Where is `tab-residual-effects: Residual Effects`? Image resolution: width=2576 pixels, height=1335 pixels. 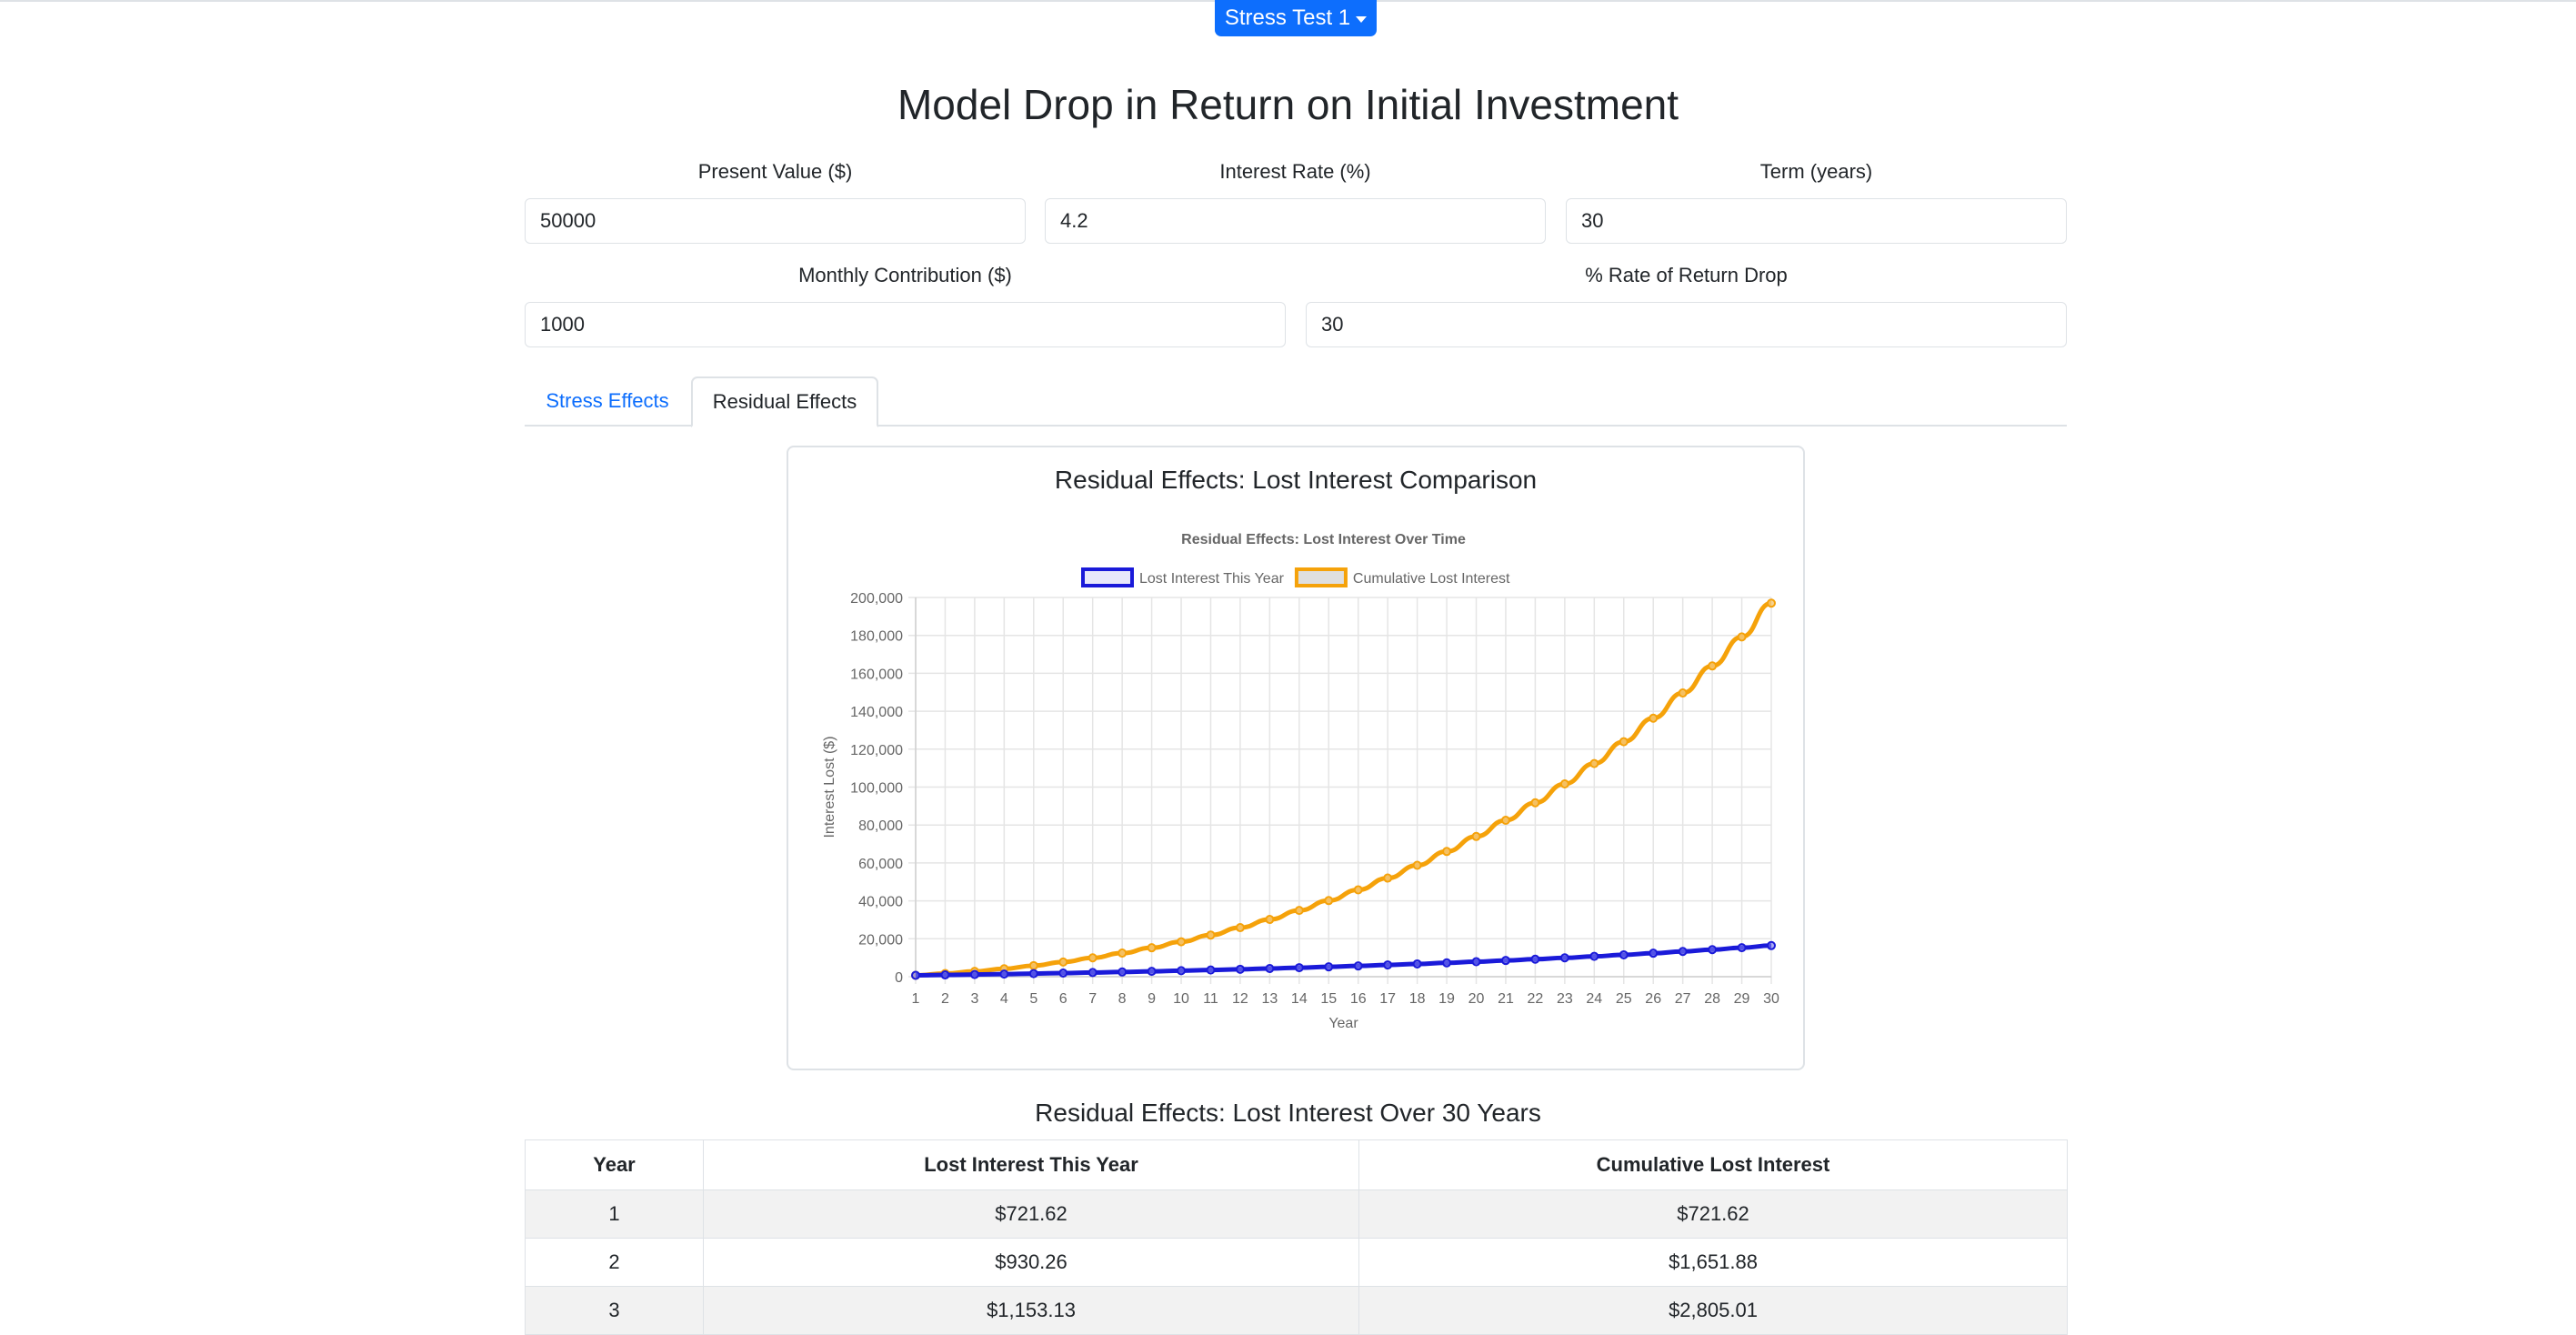 tab-residual-effects: Residual Effects is located at coordinates (784, 401).